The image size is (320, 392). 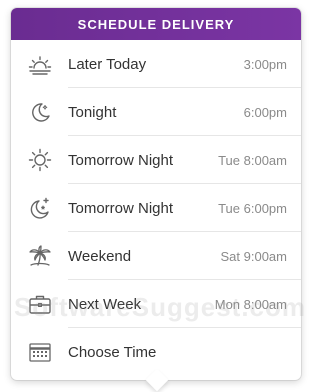 I want to click on option-later-today: Later Today 3:00pm, so click(x=156, y=64).